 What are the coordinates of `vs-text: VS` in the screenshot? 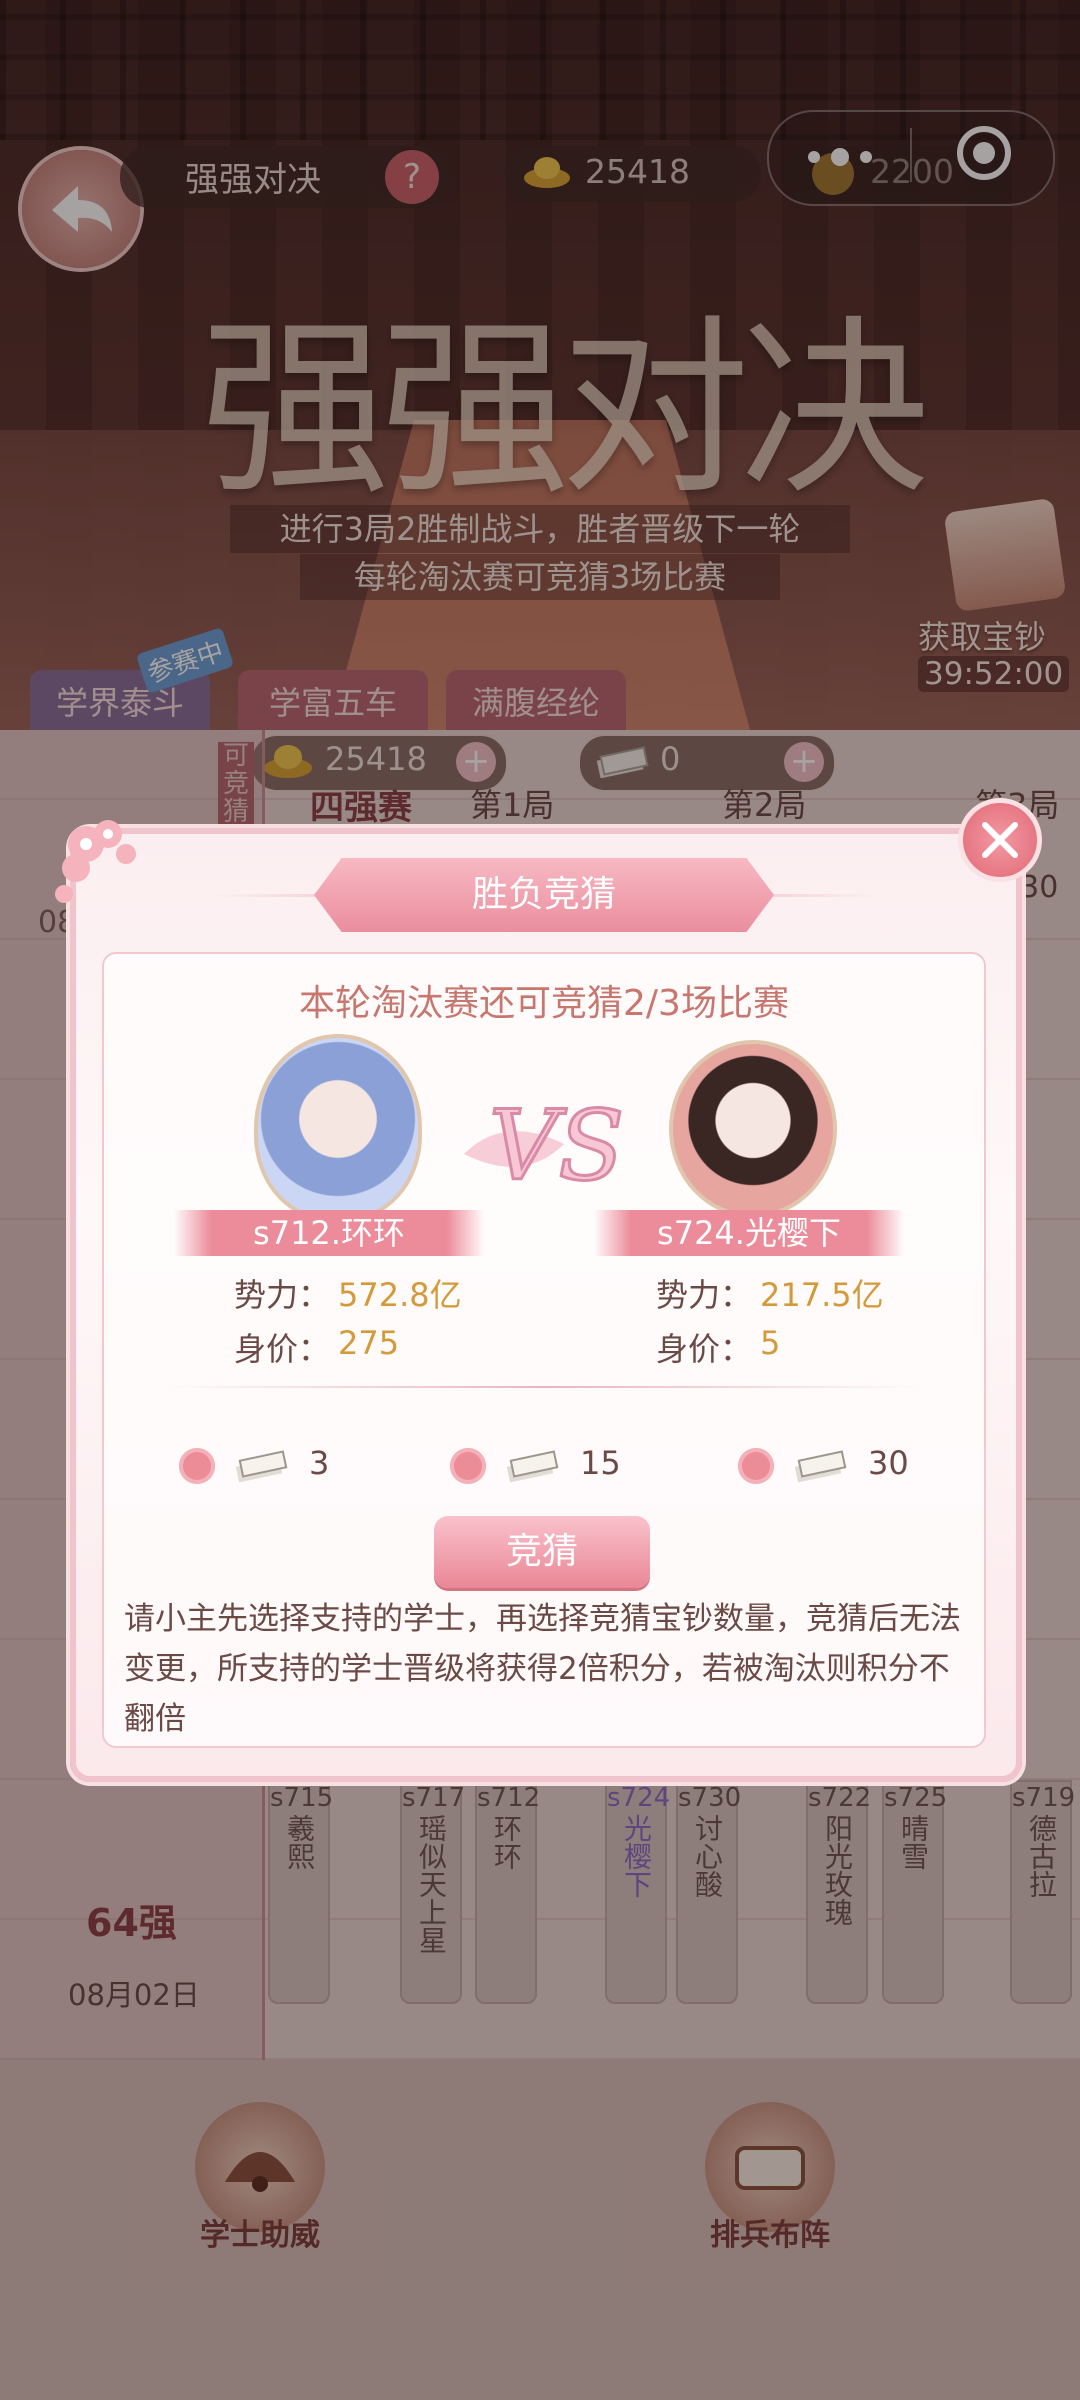 It's located at (556, 1146).